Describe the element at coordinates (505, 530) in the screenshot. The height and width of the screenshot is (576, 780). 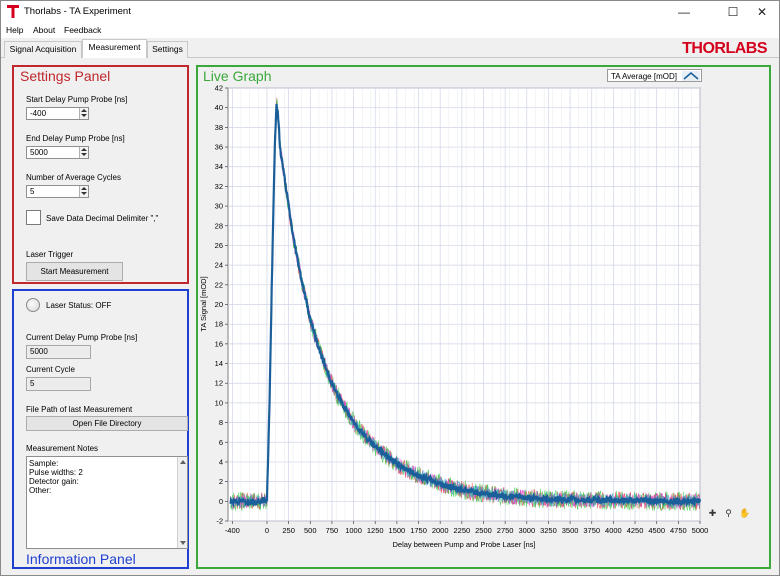
I see `x-tick-label: 2750` at that location.